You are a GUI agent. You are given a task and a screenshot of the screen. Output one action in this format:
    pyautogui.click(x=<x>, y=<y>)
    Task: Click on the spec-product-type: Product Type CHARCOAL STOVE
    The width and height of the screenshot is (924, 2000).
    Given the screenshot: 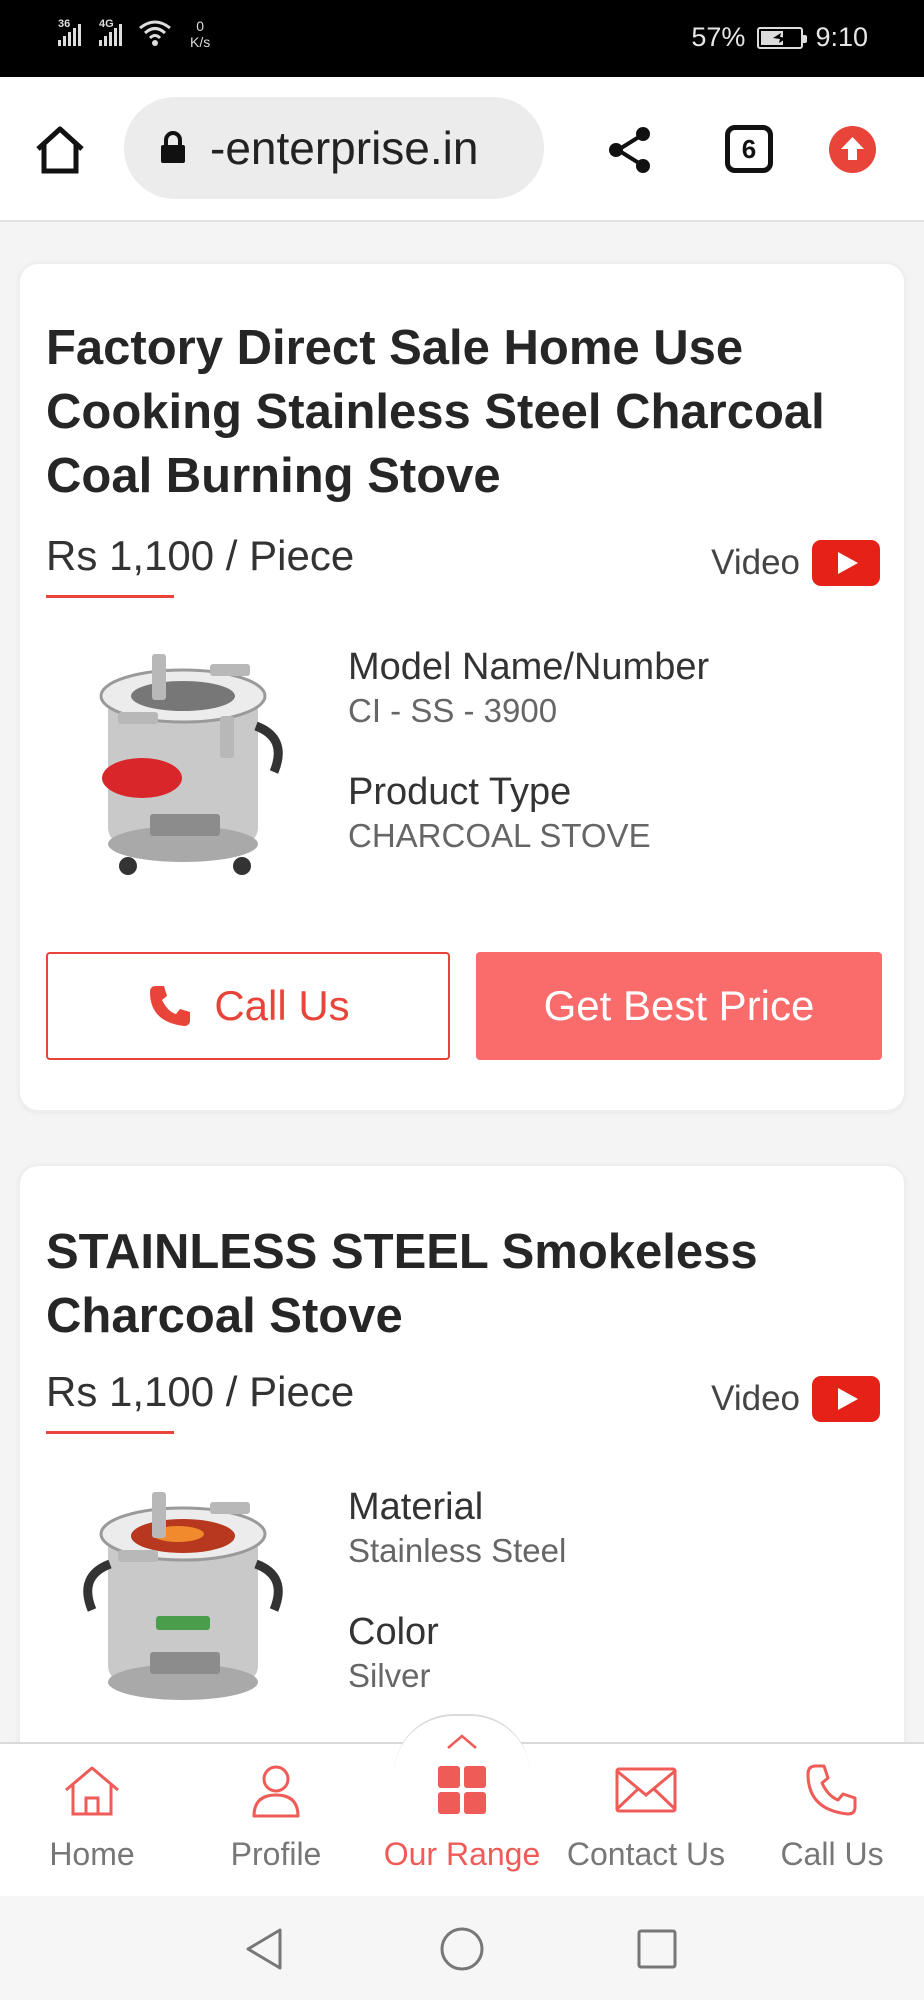 What is the action you would take?
    pyautogui.click(x=499, y=813)
    